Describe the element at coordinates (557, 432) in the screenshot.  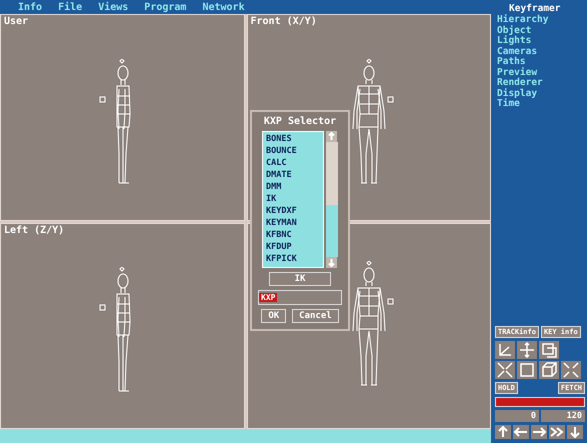
I see `arrow-fast-forward-icon` at that location.